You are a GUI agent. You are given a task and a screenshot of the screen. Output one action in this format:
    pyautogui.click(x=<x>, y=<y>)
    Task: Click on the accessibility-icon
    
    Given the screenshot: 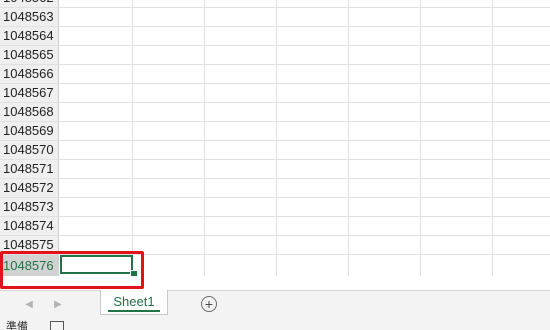 What is the action you would take?
    pyautogui.click(x=57, y=325)
    